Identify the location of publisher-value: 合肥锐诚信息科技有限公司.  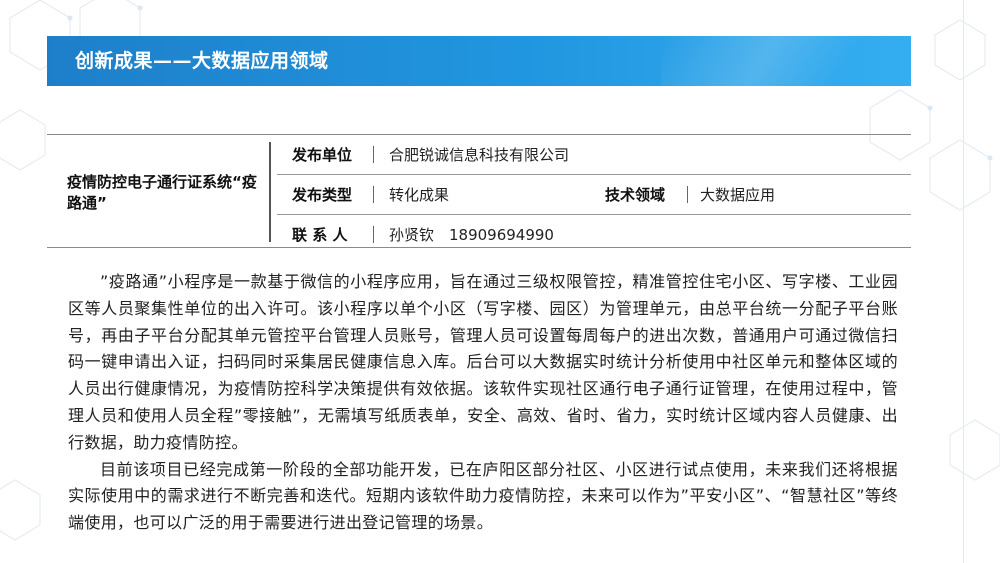
(479, 155).